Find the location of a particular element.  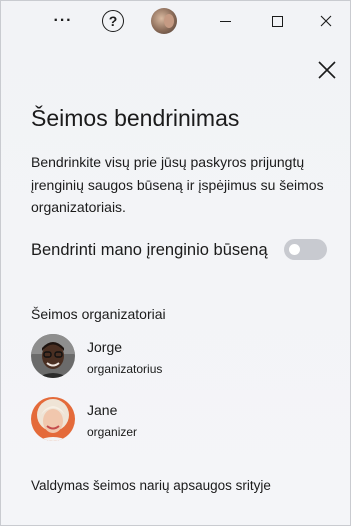

section-title: Šeimos organizatoriai is located at coordinates (98, 314).